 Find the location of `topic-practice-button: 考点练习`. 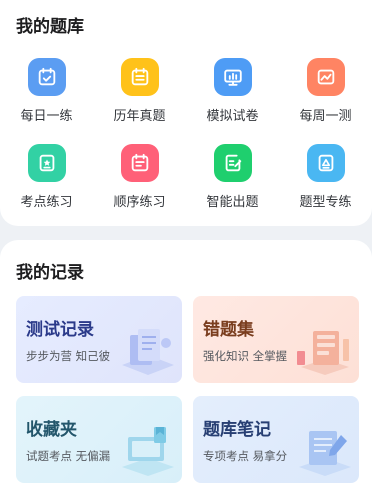

topic-practice-button: 考点练习 is located at coordinates (46, 177).